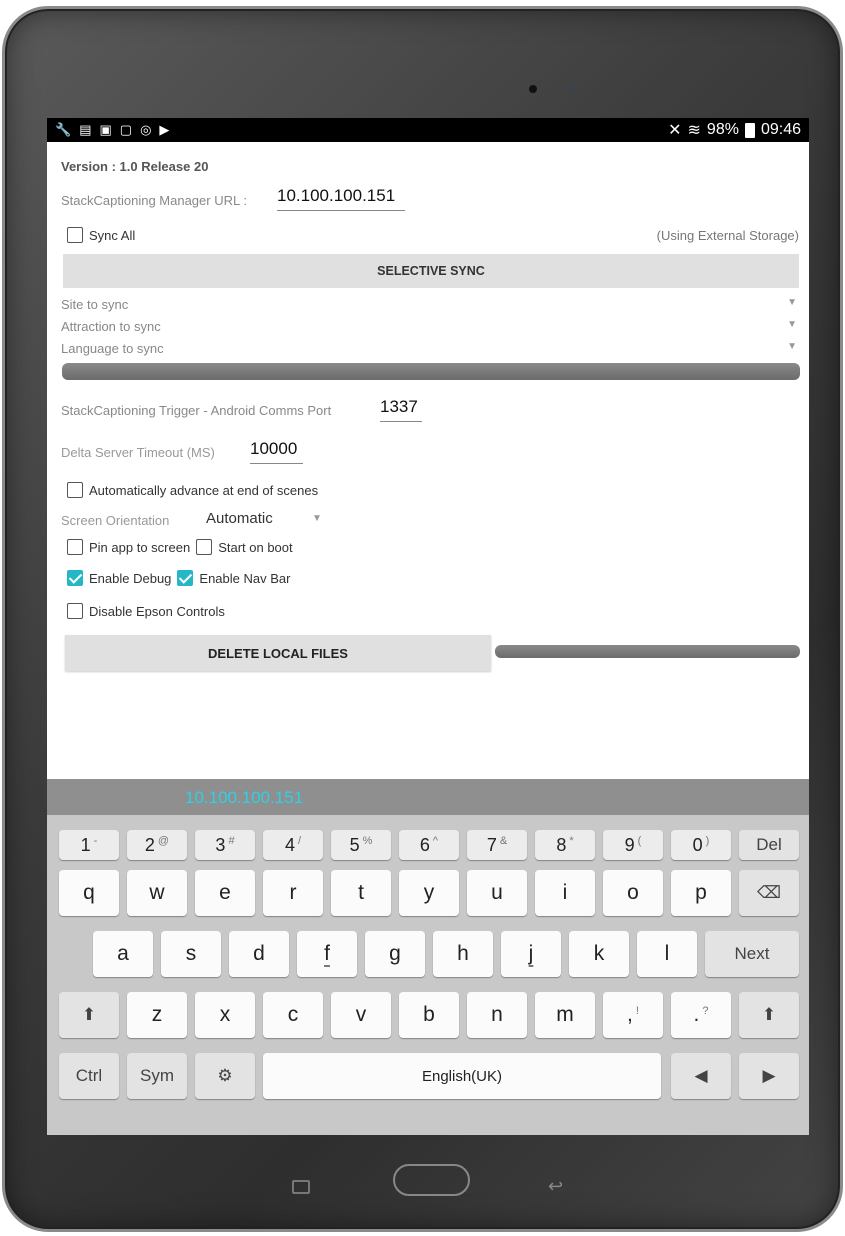  What do you see at coordinates (259, 954) in the screenshot?
I see `key-d: d` at bounding box center [259, 954].